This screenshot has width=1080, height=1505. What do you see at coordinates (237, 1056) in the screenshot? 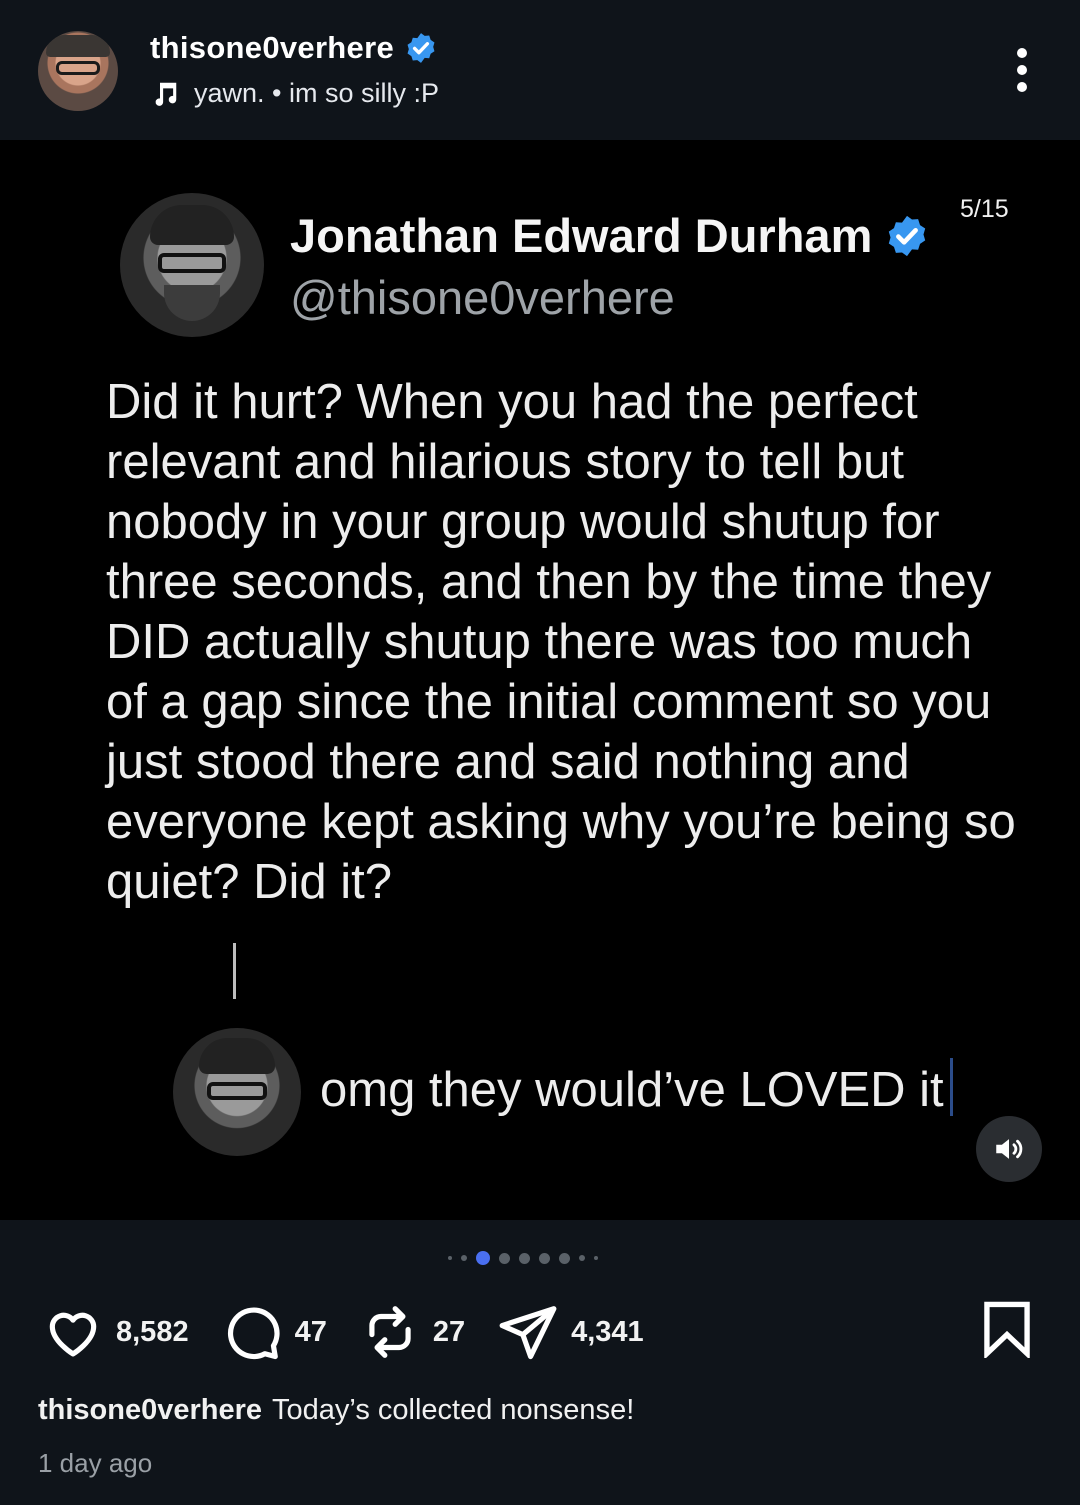
I see `reply-avatar-hair` at bounding box center [237, 1056].